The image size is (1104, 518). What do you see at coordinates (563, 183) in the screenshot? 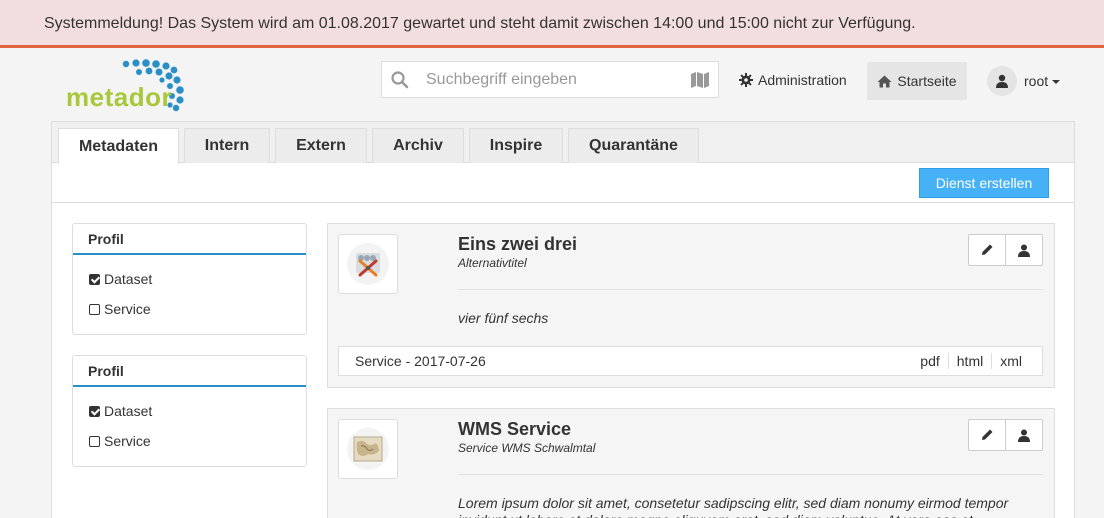
I see `toolbar: Dienst erstellen` at bounding box center [563, 183].